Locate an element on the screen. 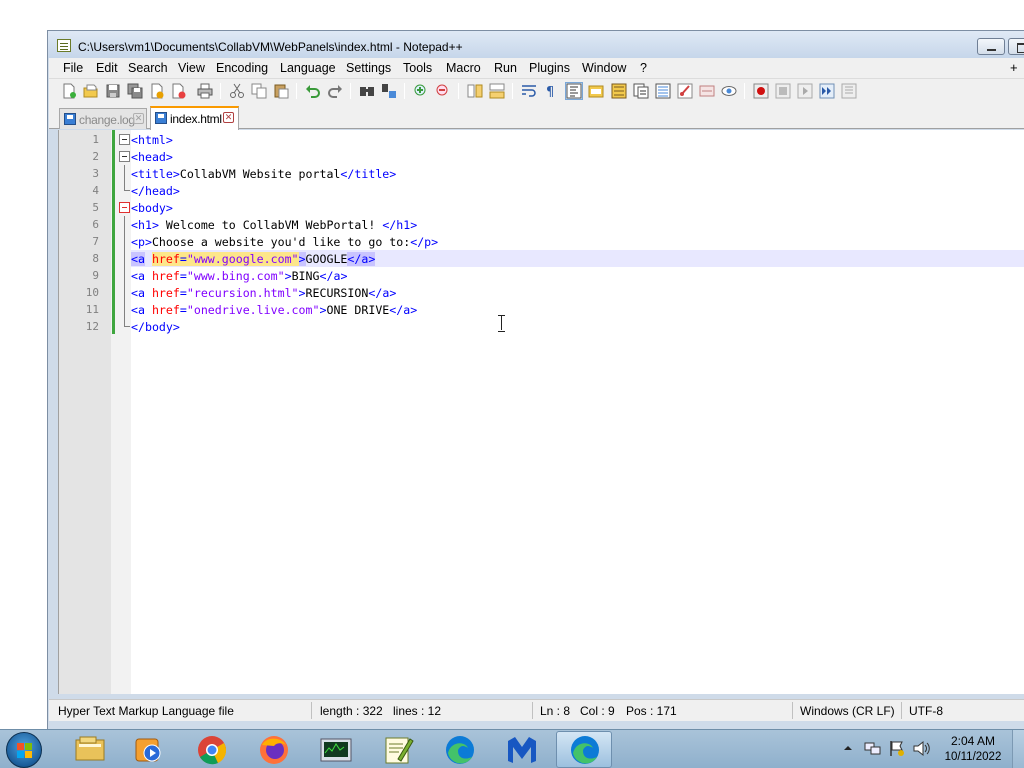 This screenshot has height=768, width=1024. code-text: <a href="www.bing.com">BING</a> is located at coordinates (239, 276).